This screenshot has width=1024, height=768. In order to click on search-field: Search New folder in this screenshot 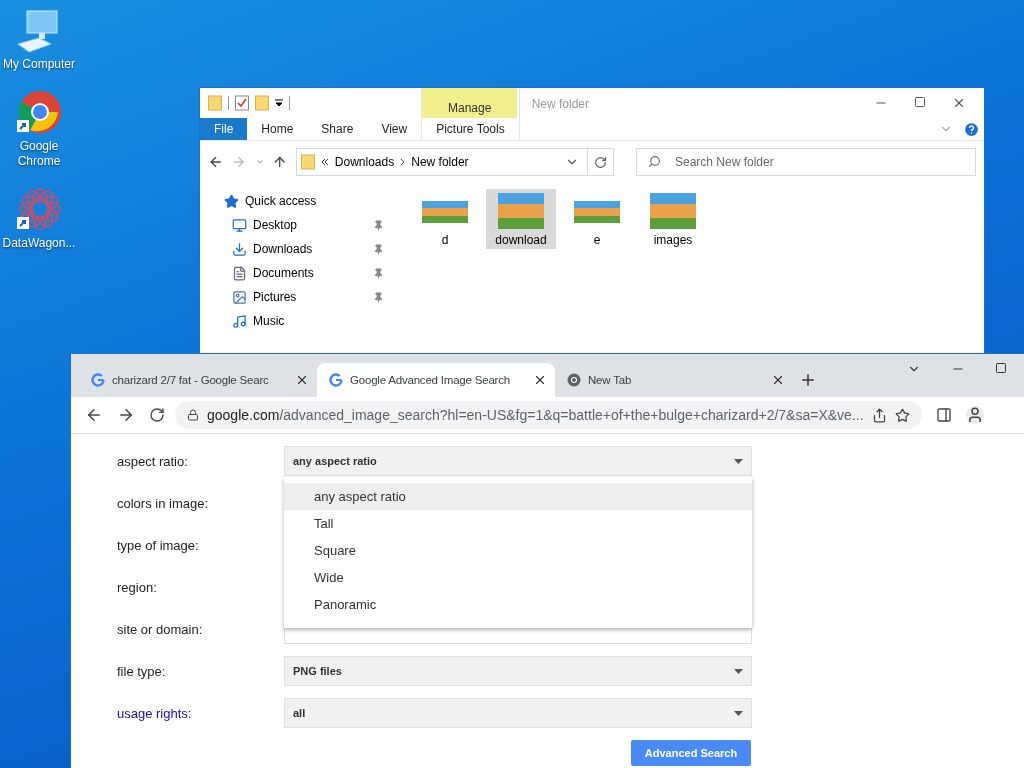, I will do `click(806, 162)`.